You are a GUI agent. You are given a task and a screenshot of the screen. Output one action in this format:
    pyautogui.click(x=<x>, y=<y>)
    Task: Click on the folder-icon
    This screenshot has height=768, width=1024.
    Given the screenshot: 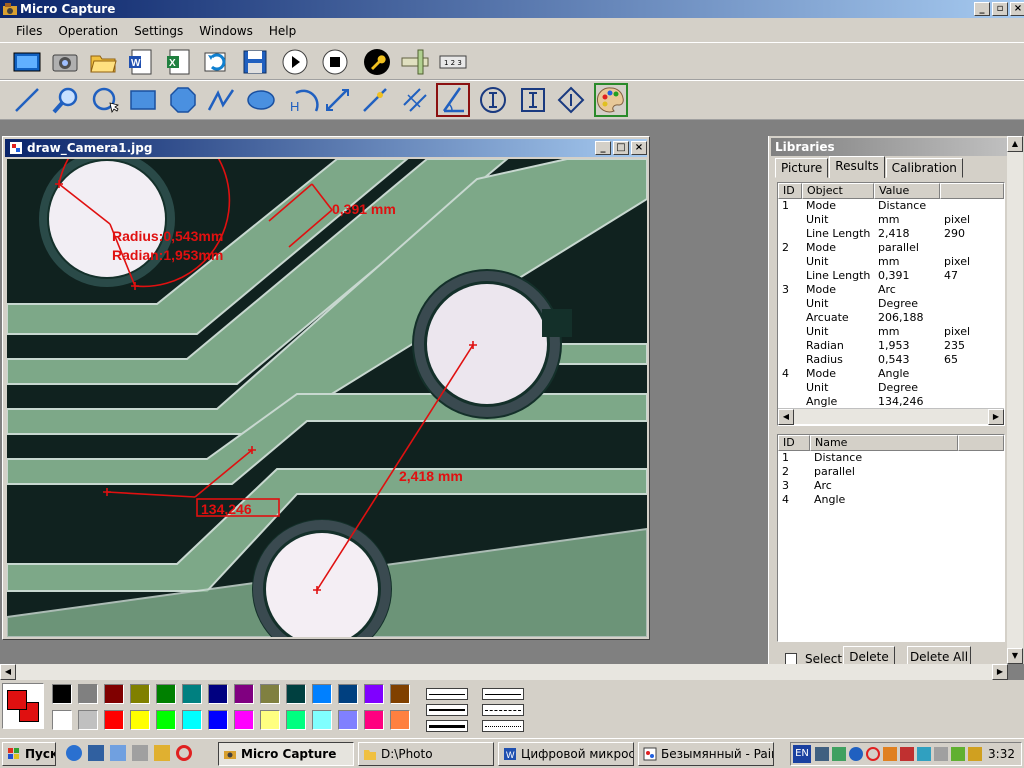 What is the action you would take?
    pyautogui.click(x=162, y=753)
    